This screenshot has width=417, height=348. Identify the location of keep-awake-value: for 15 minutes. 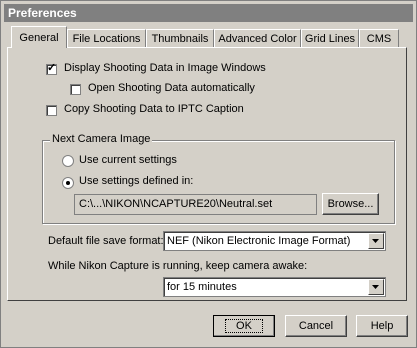
(202, 287).